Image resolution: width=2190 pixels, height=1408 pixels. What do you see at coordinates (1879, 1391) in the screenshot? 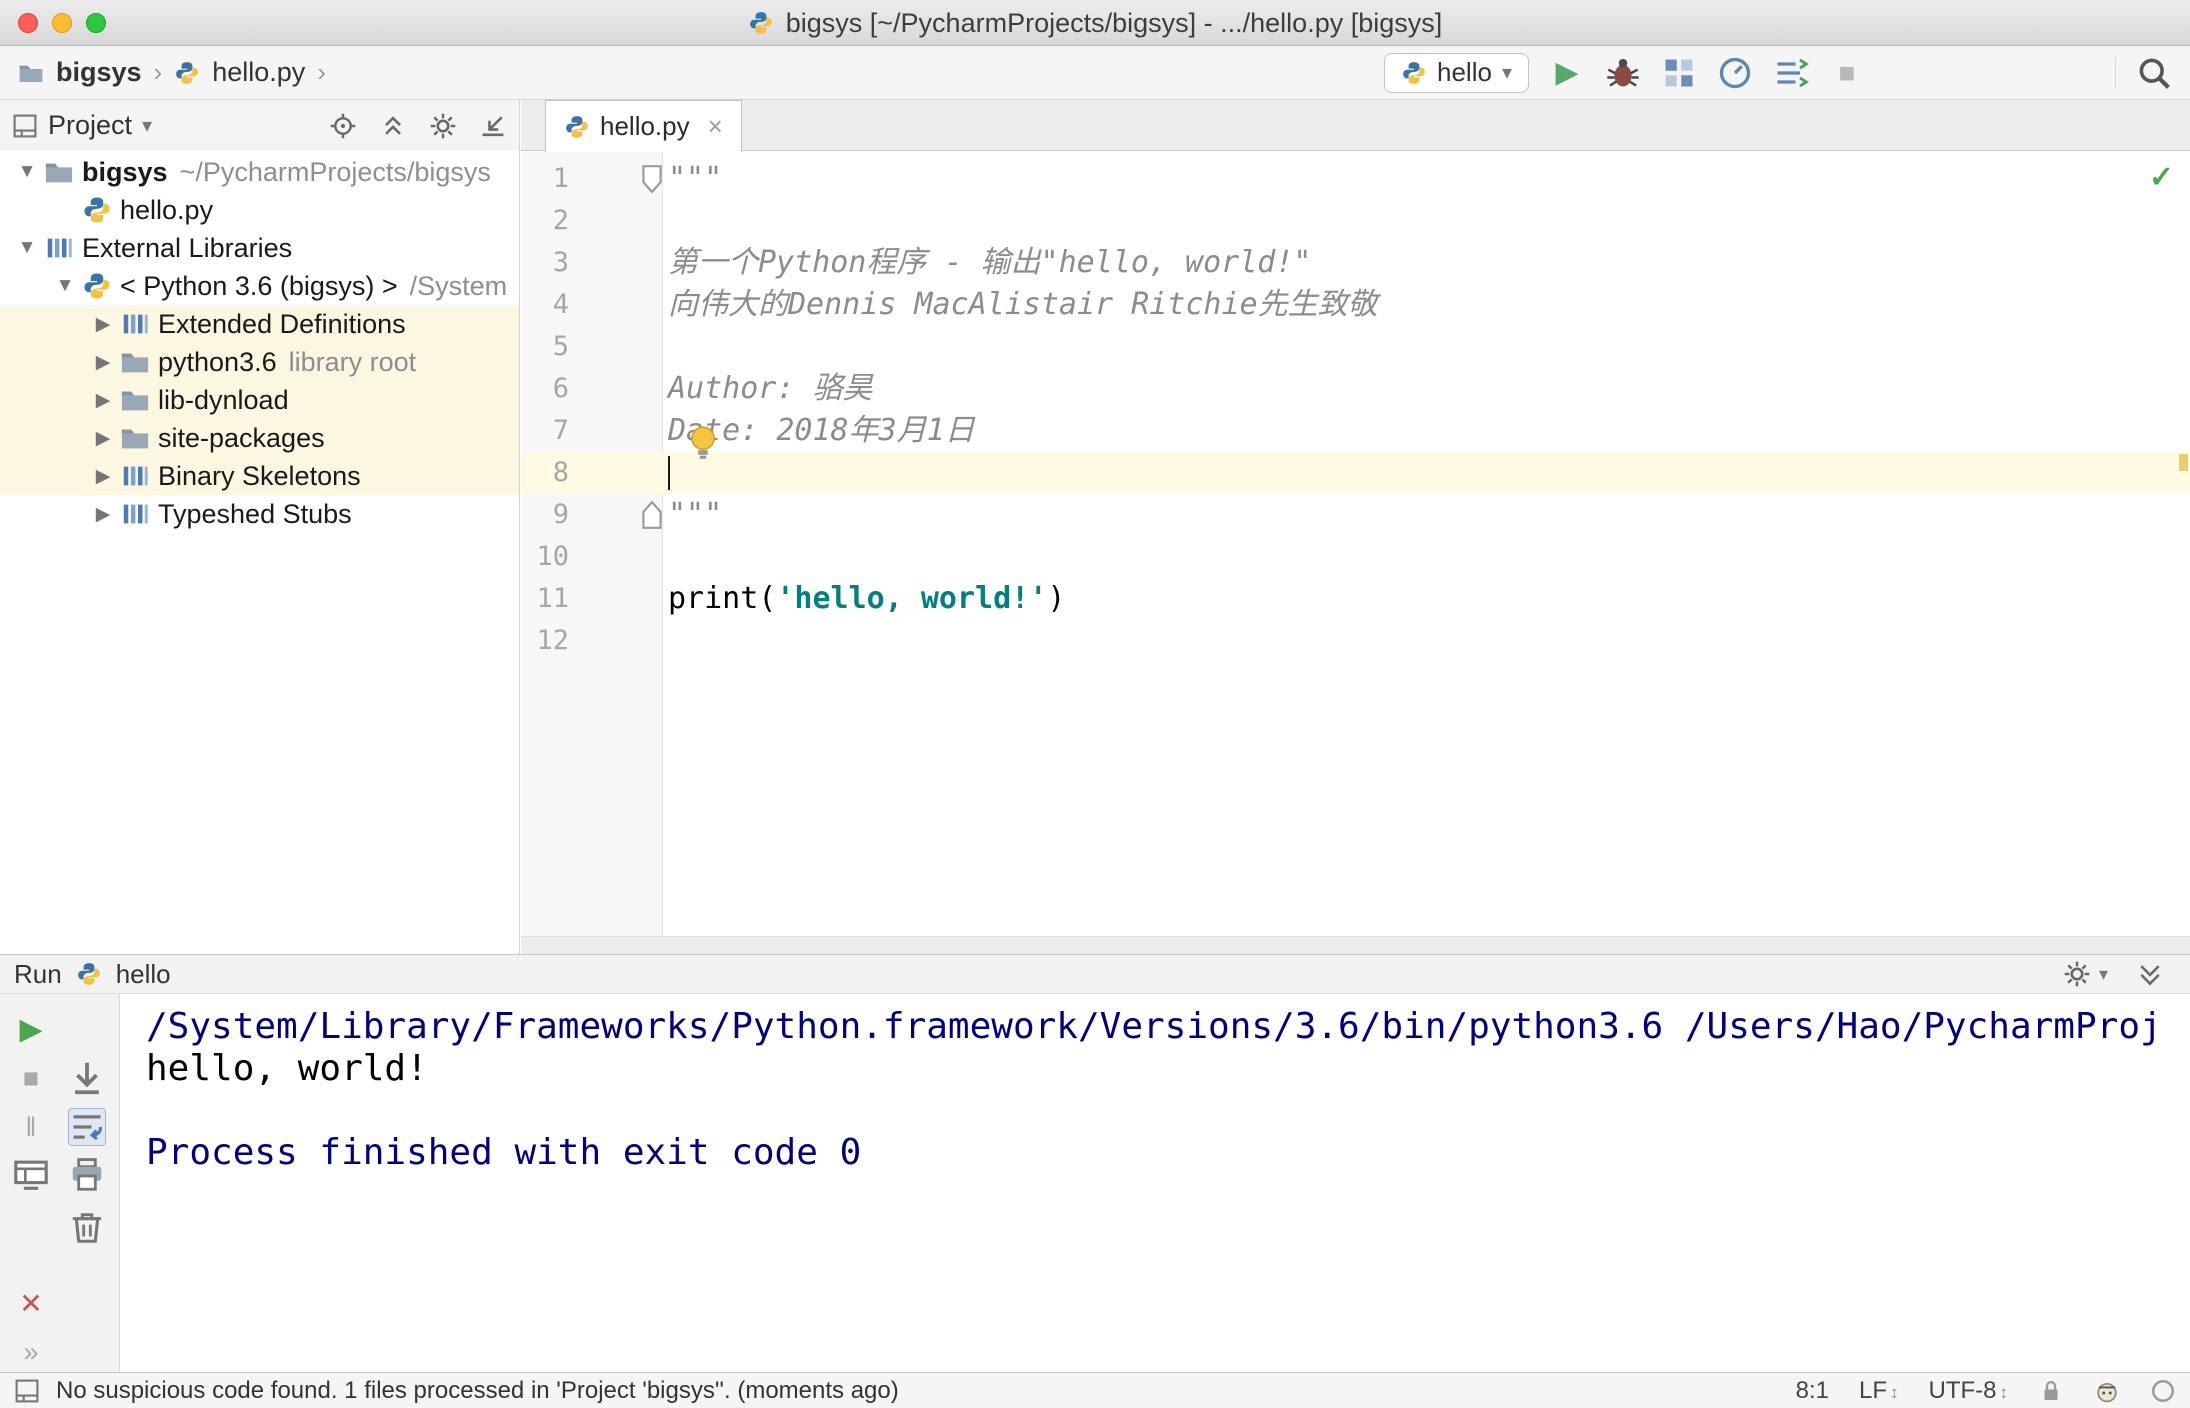
I see `line-separator-widget: LF ↕` at bounding box center [1879, 1391].